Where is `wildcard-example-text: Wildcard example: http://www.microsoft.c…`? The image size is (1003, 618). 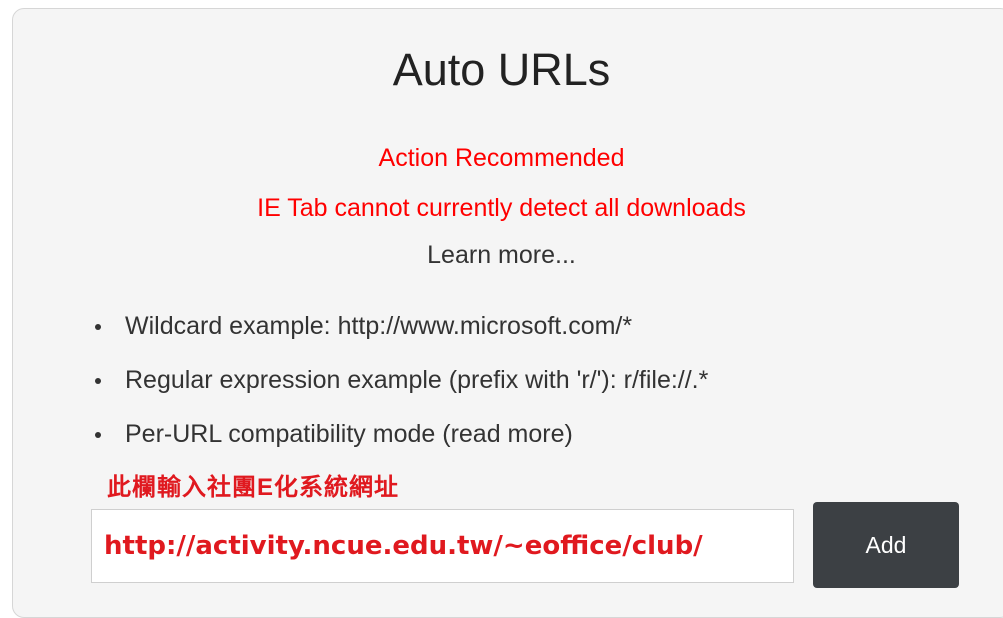
wildcard-example-text: Wildcard example: http://www.microsoft.c… is located at coordinates (379, 326).